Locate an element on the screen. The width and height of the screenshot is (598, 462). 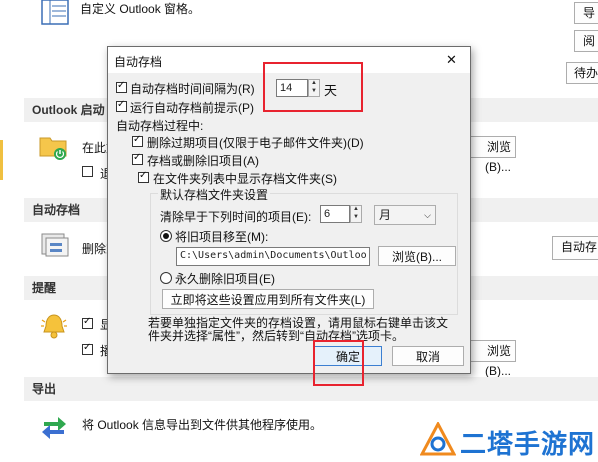
show-folder-checkbox is located at coordinates (143, 176).